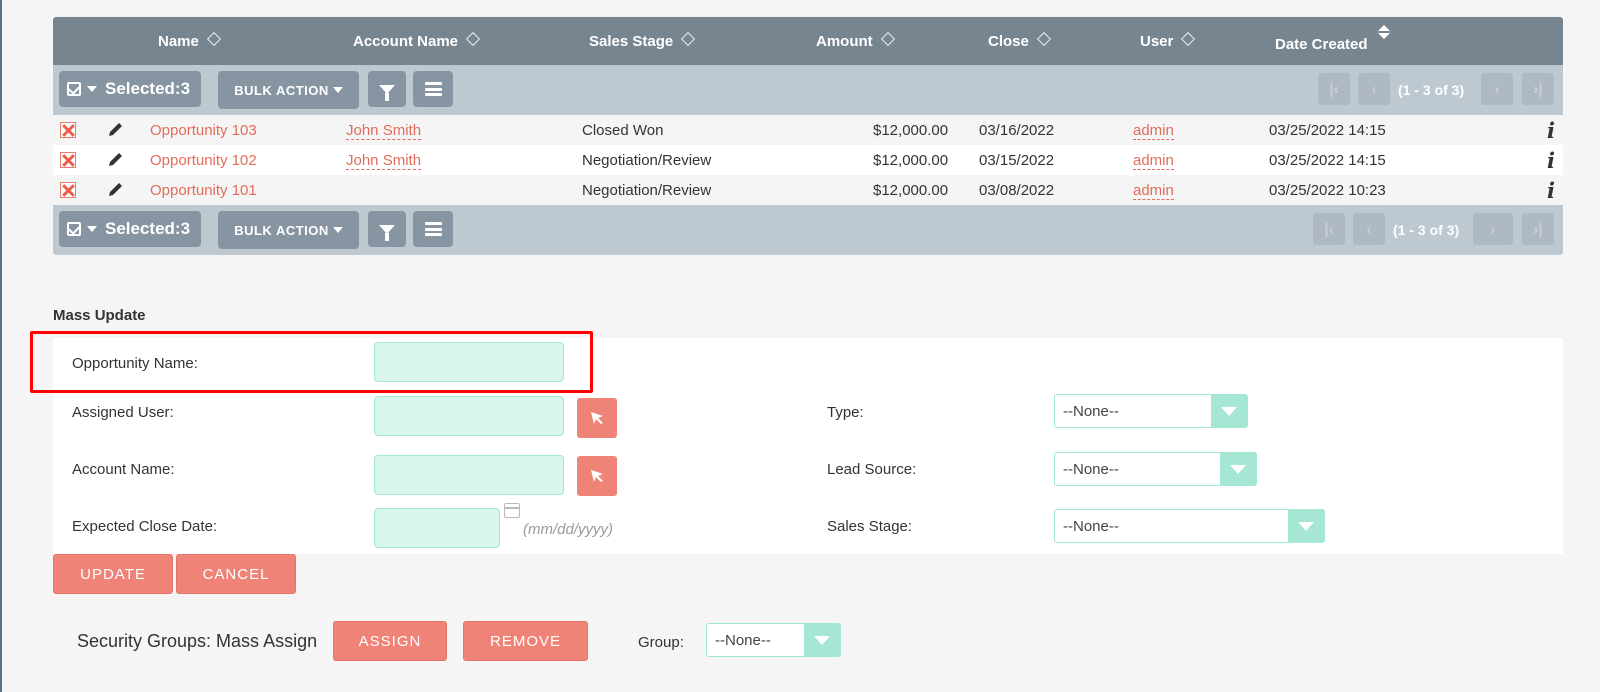 Image resolution: width=1600 pixels, height=692 pixels. I want to click on lead-source-select: --None--, so click(1155, 469).